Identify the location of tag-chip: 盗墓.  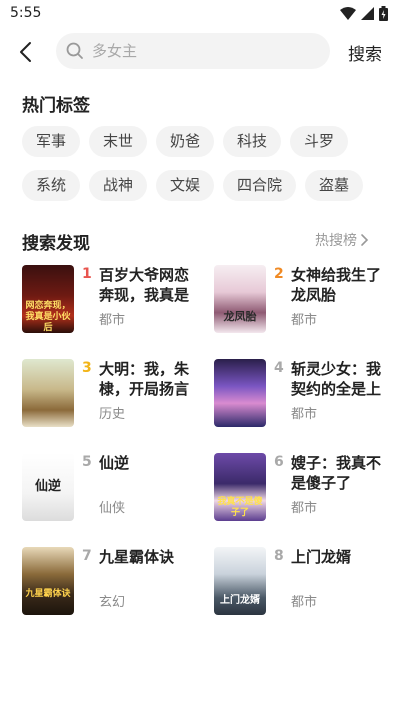
(334, 185).